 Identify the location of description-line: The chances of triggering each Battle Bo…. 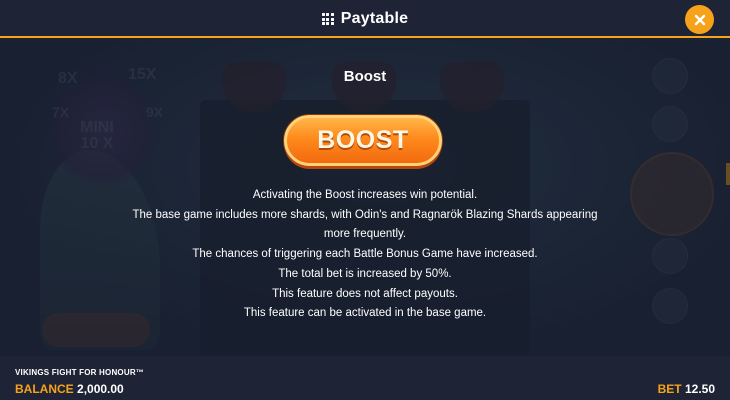
(365, 254).